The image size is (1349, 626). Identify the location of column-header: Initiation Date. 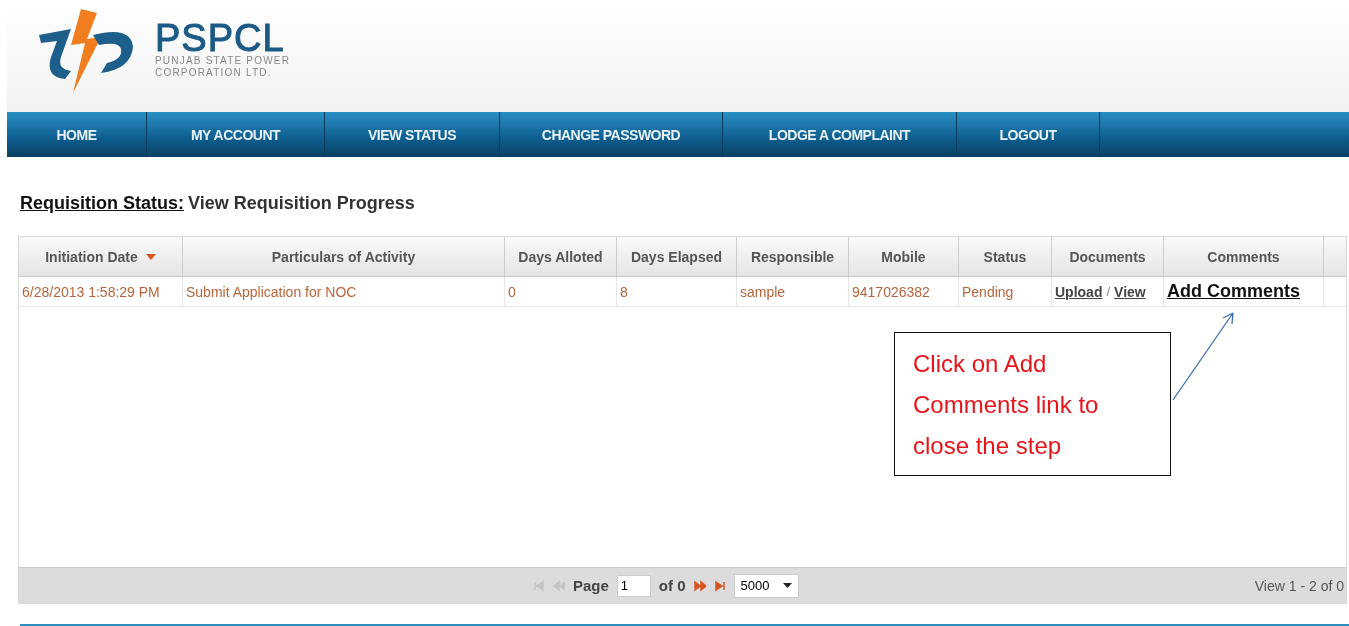
(101, 256).